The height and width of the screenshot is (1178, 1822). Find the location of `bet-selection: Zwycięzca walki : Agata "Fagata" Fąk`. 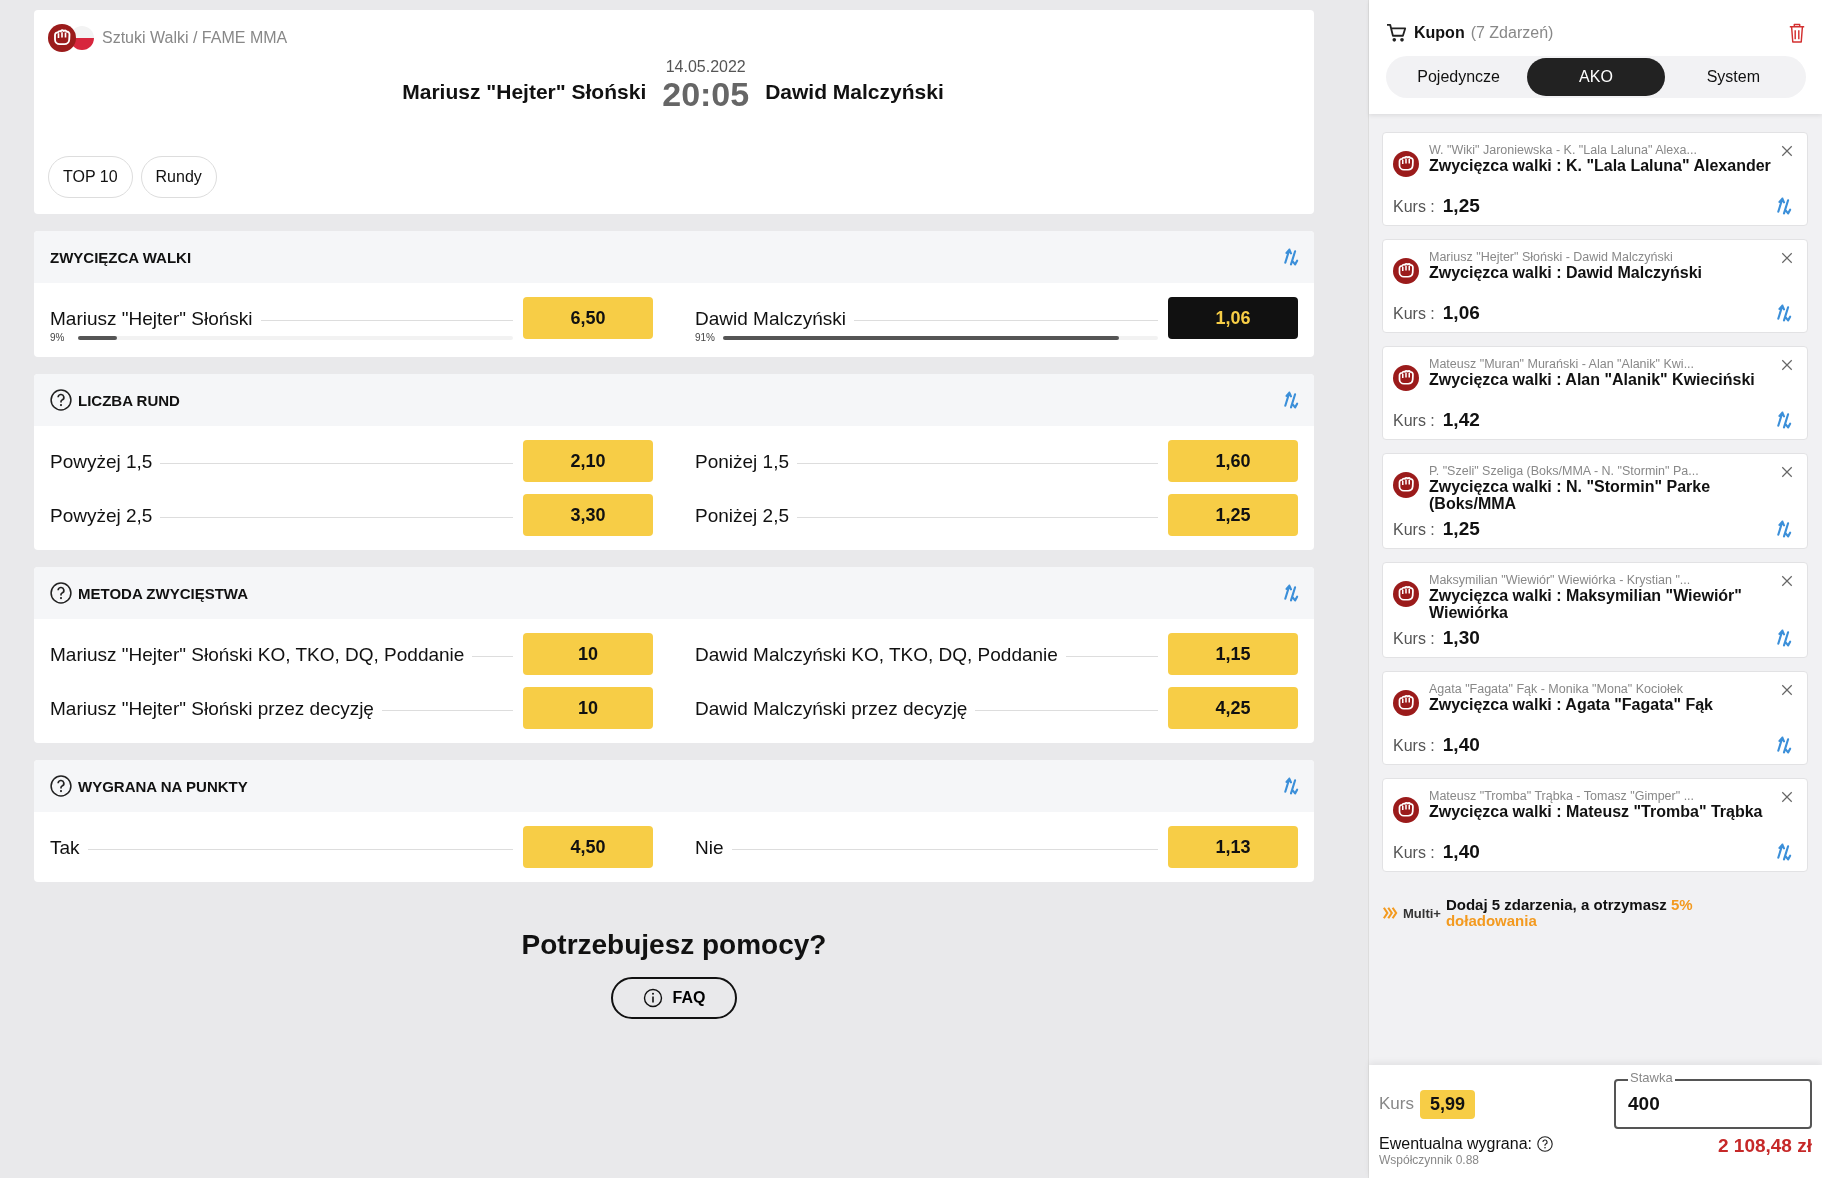

bet-selection: Zwycięzca walki : Agata "Fagata" Fąk is located at coordinates (1571, 704).